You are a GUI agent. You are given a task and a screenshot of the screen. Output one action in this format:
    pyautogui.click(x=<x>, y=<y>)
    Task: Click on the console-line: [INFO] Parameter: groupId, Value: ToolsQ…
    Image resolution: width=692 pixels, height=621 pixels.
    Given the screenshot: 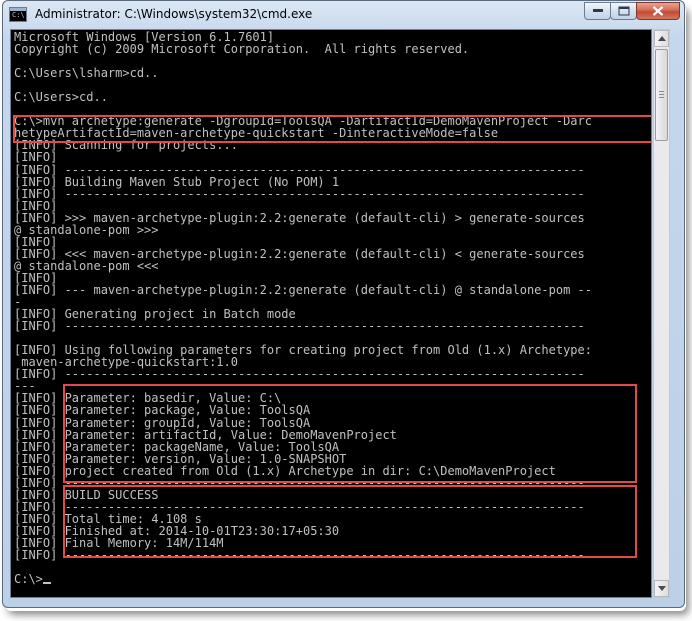 What is the action you would take?
    pyautogui.click(x=162, y=422)
    